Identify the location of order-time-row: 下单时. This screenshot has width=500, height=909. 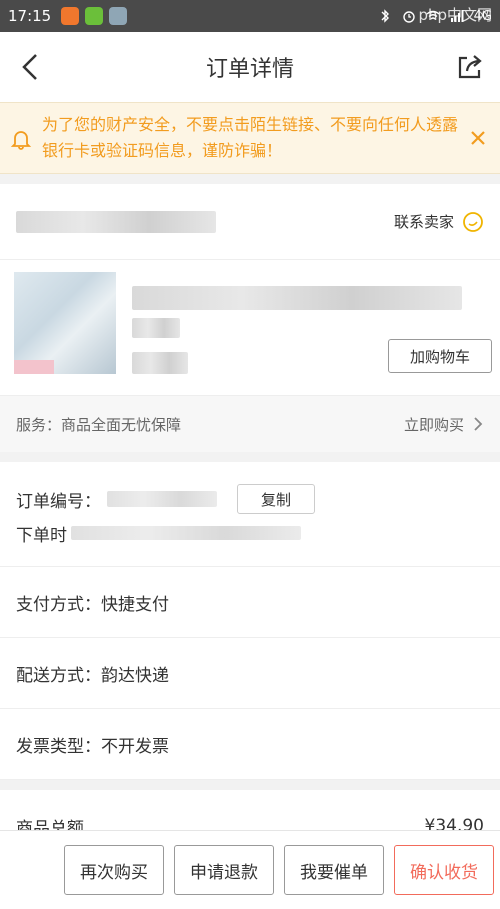
(250, 533).